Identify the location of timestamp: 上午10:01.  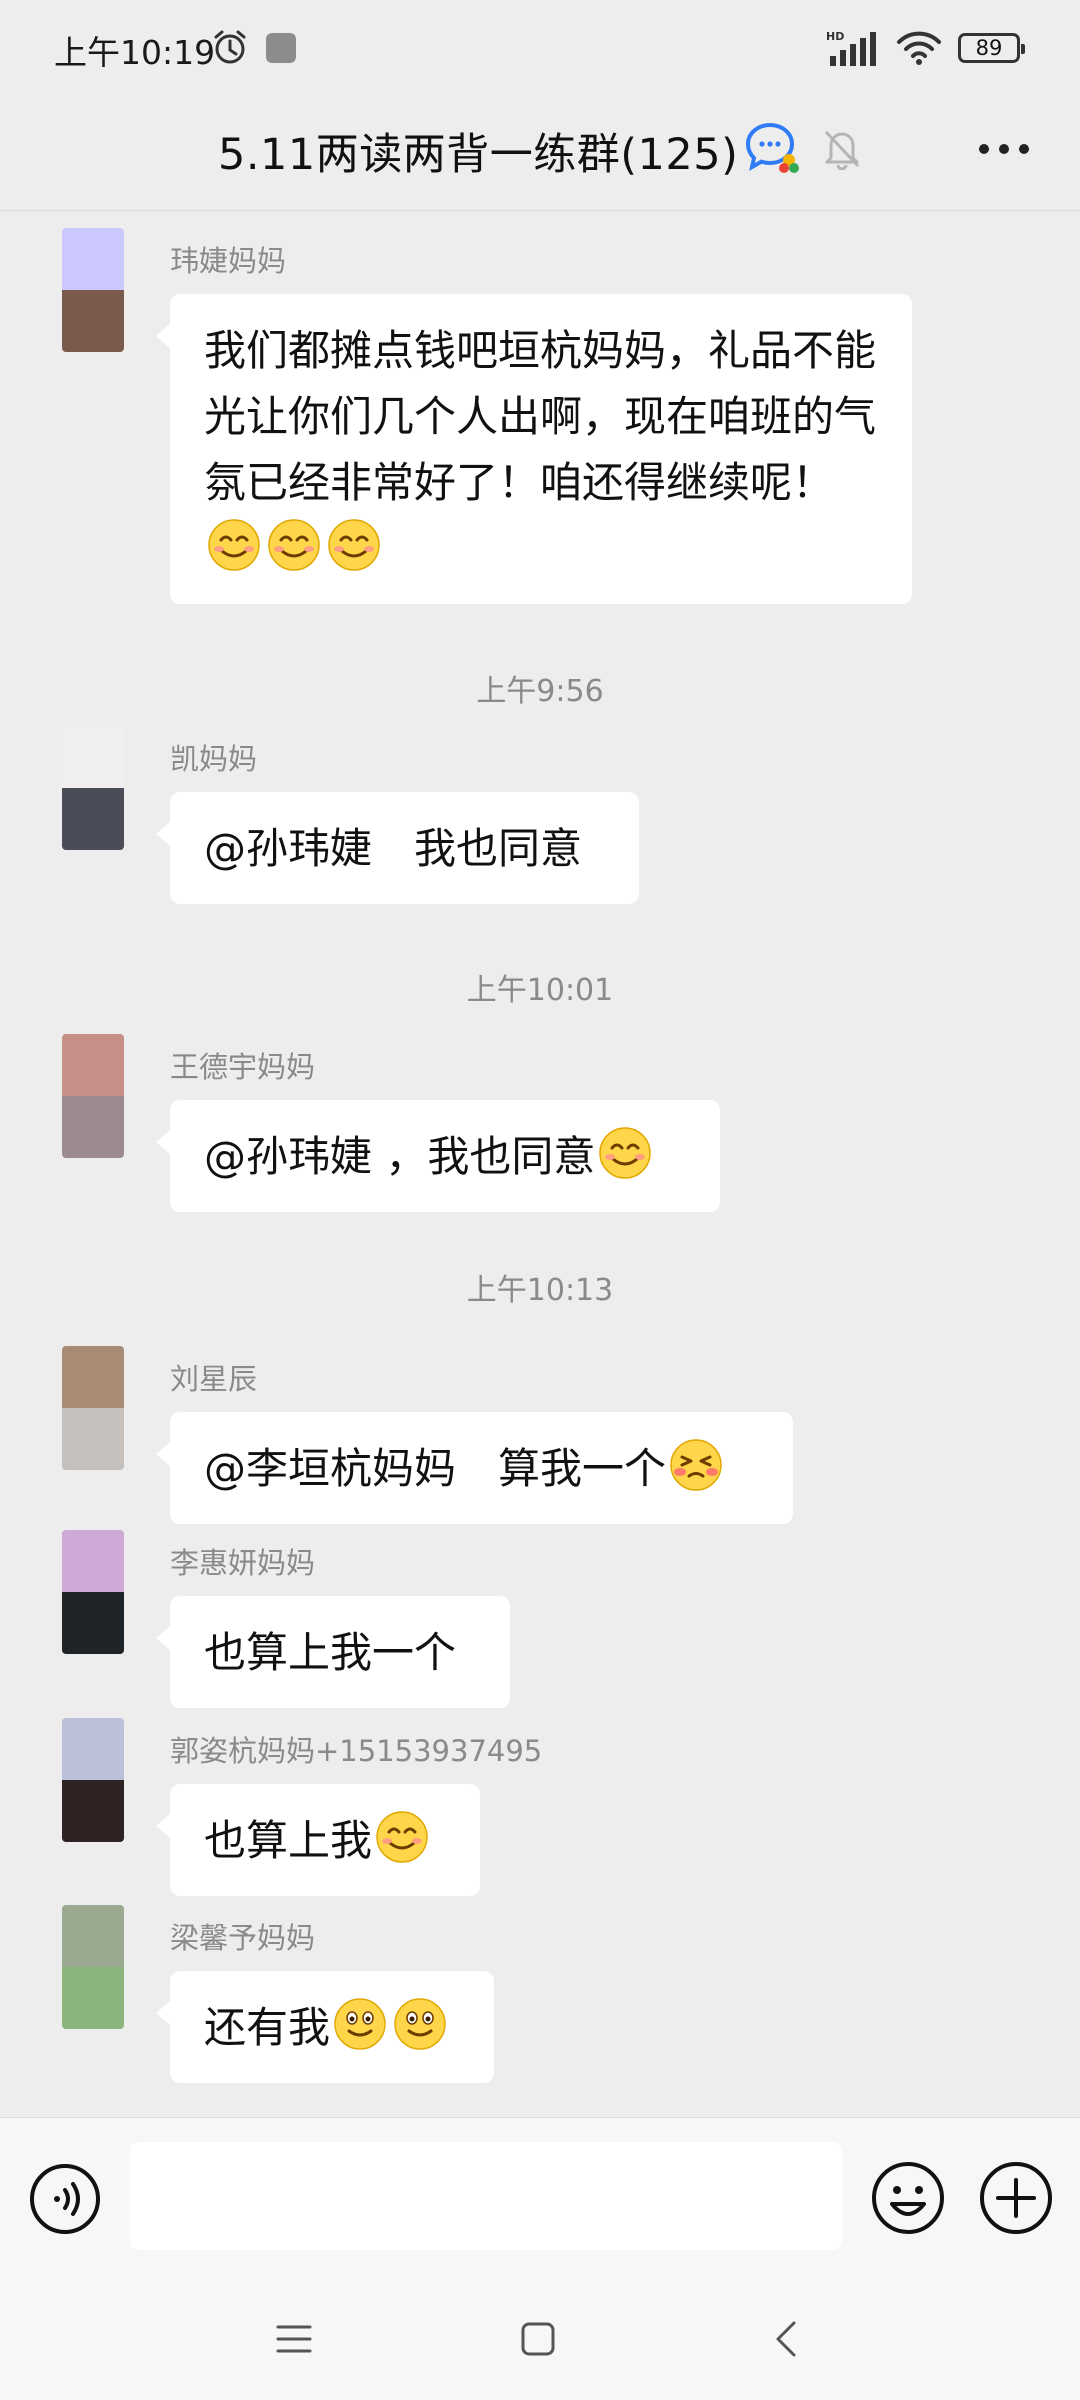
(540, 990).